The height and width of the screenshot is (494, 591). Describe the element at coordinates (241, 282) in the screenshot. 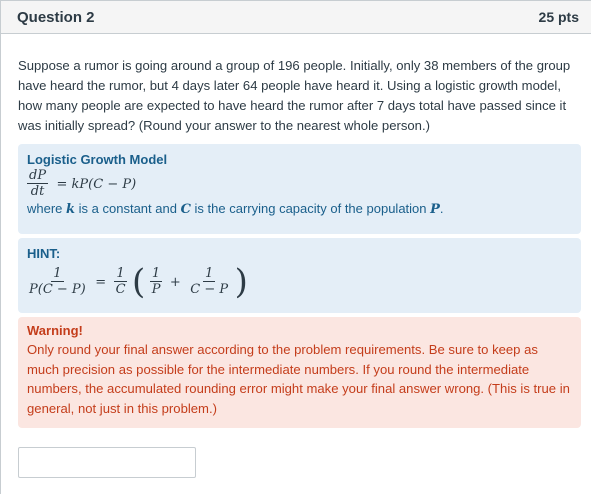

I see `hint-right-paren: )` at that location.